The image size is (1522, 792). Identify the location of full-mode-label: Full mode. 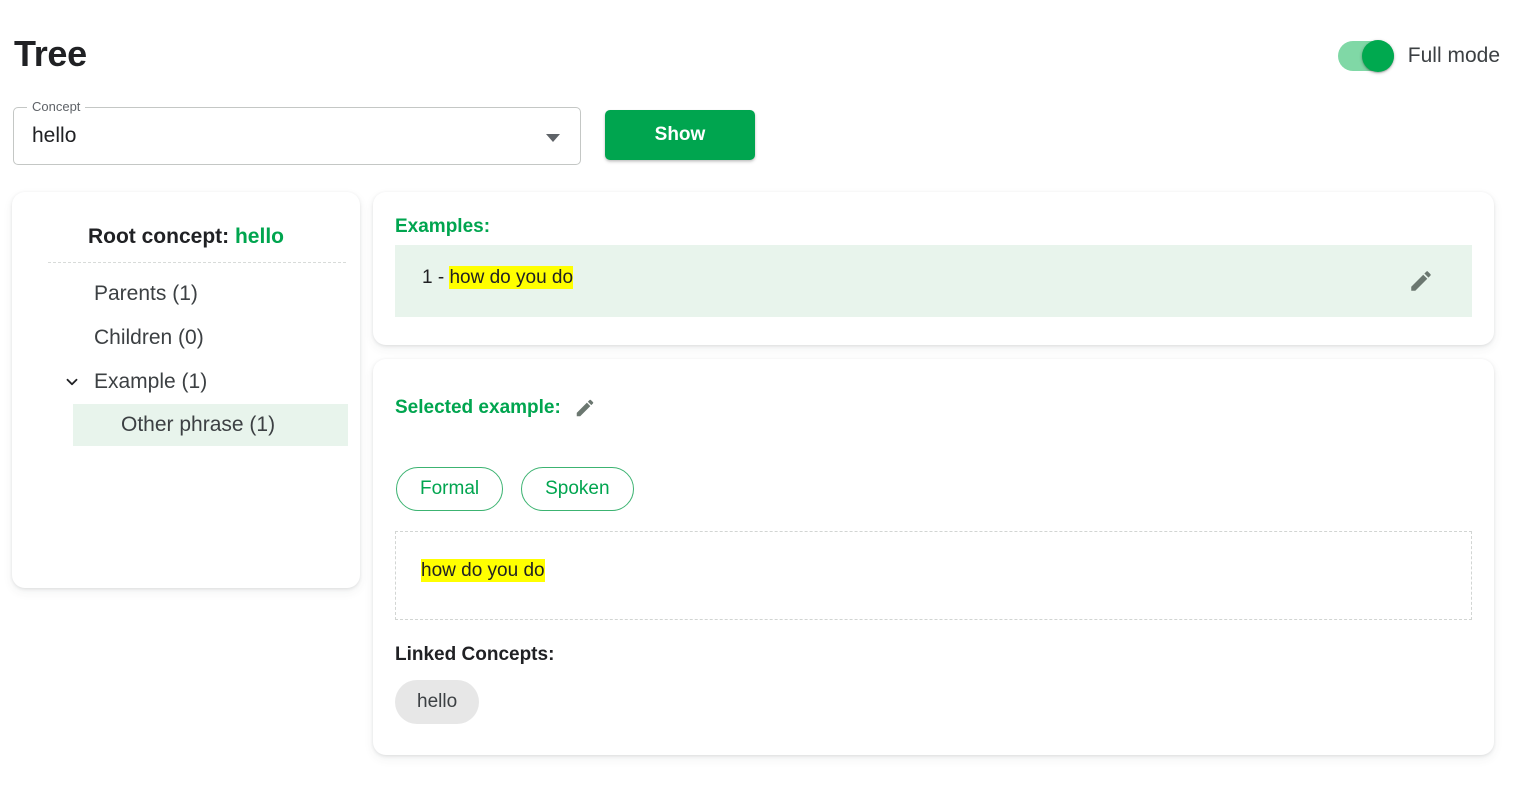
(1453, 55).